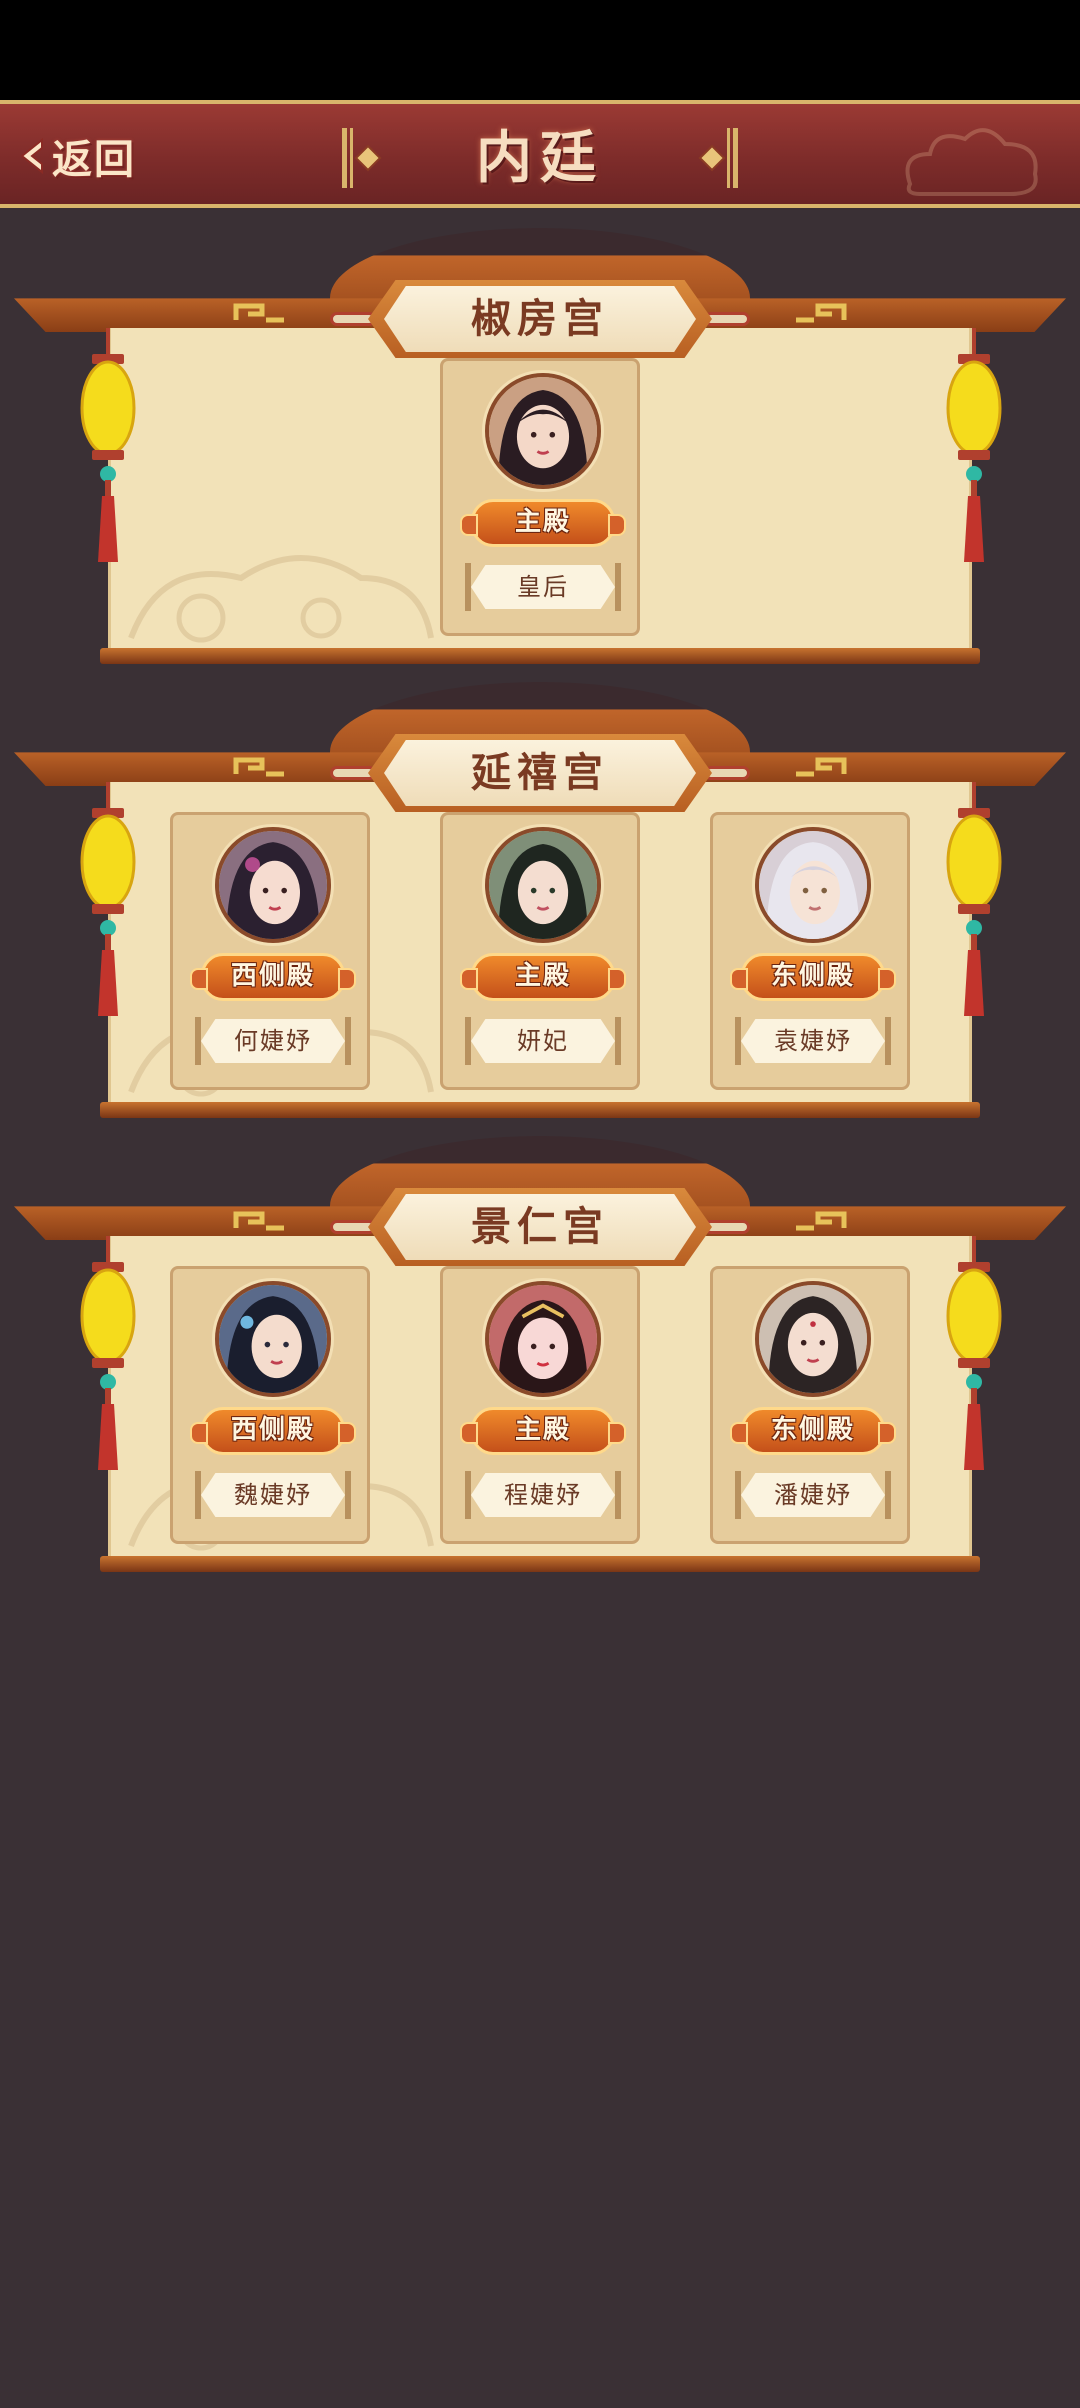  What do you see at coordinates (29, 156) in the screenshot?
I see `back-arrow-icon` at bounding box center [29, 156].